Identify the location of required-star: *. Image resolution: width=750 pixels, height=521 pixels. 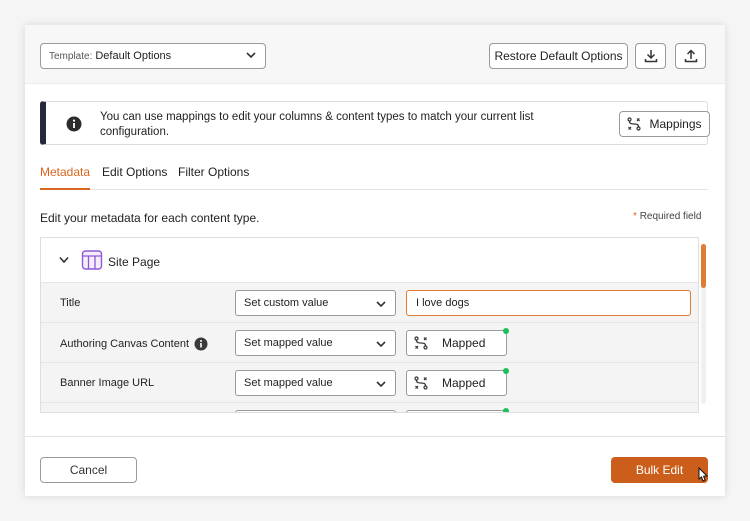
(635, 216).